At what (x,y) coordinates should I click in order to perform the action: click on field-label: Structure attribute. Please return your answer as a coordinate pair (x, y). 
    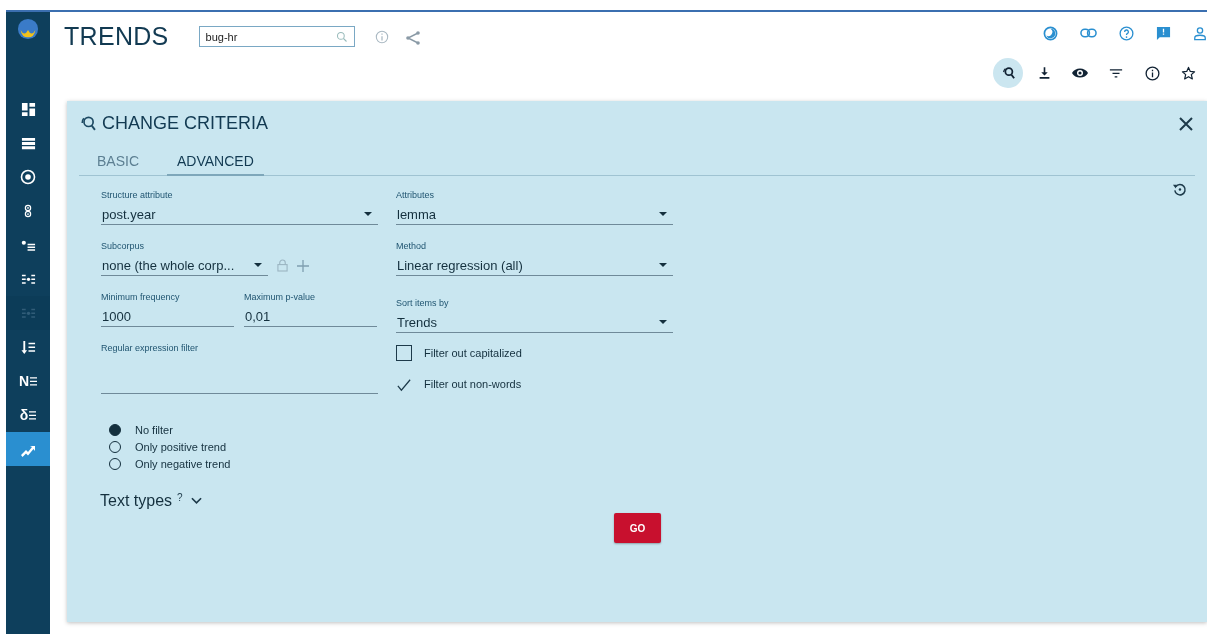
    Looking at the image, I should click on (137, 195).